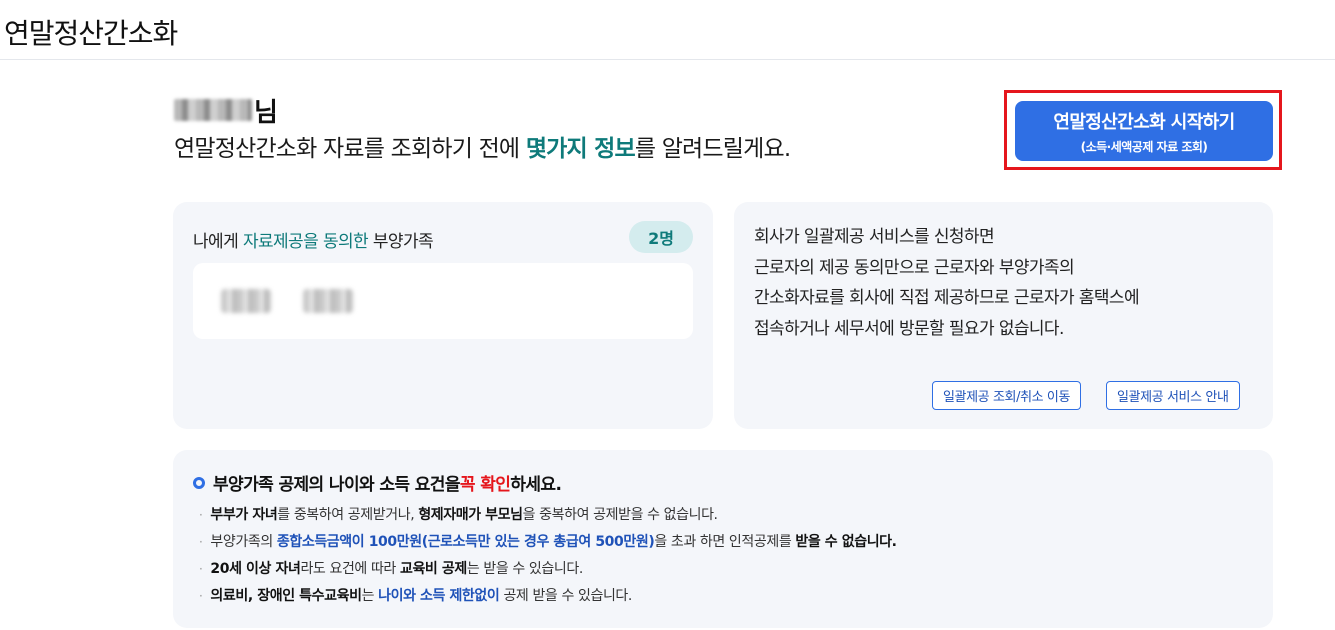  Describe the element at coordinates (439, 596) in the screenshot. I see `notice-blue-text: 나이와 소득 제한없이` at that location.